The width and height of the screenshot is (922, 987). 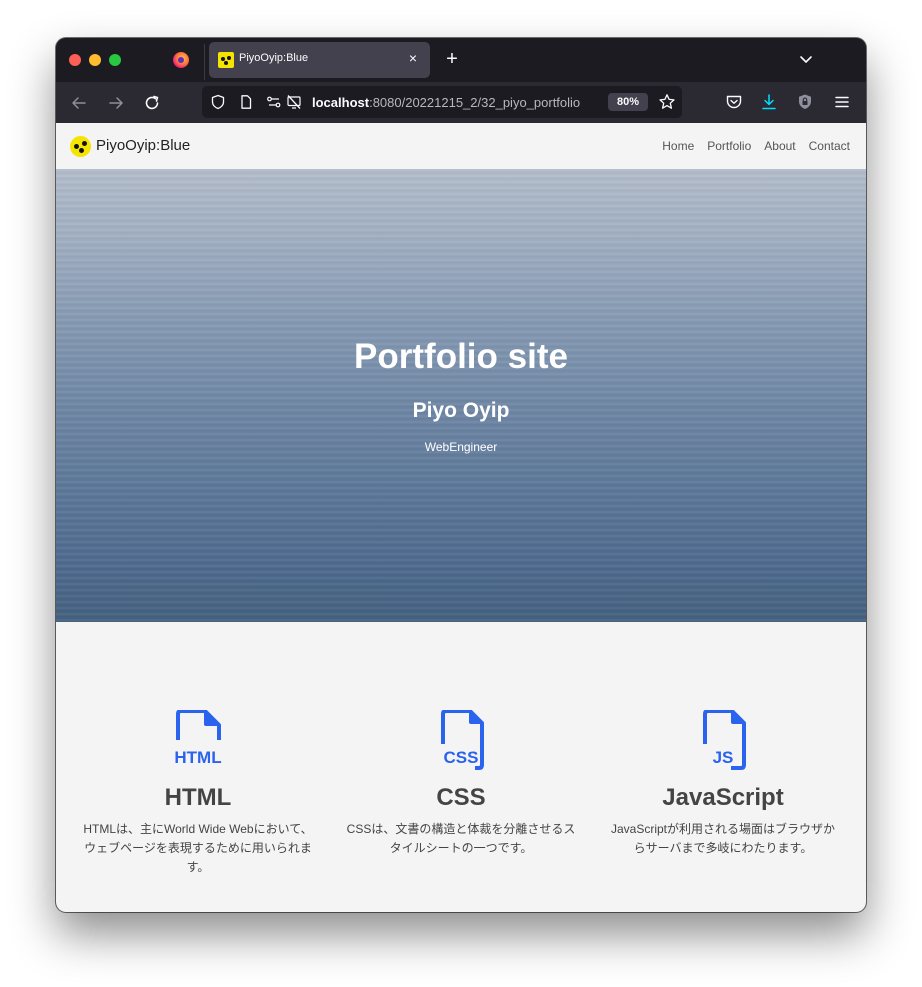 I want to click on piyo-favicon-icon, so click(x=226, y=60).